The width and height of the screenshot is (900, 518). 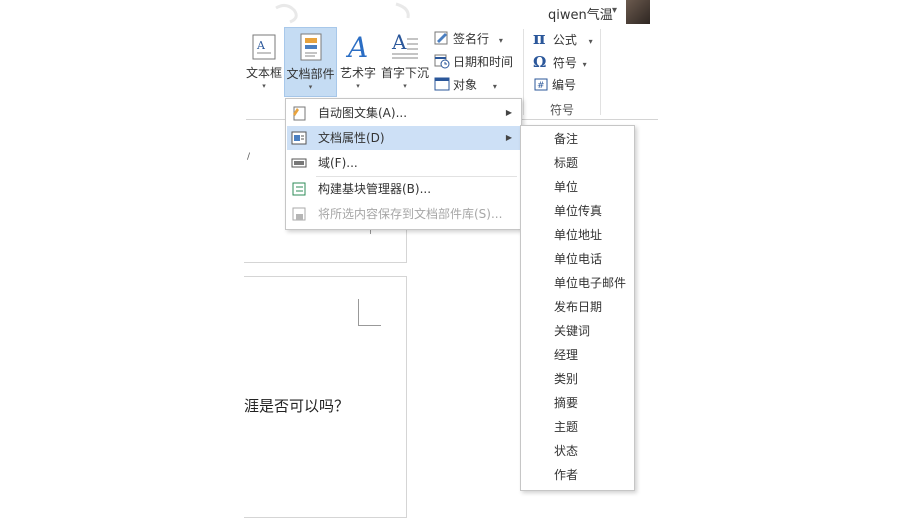 I want to click on document-page-2: 涯是否可以吗？, so click(x=325, y=397).